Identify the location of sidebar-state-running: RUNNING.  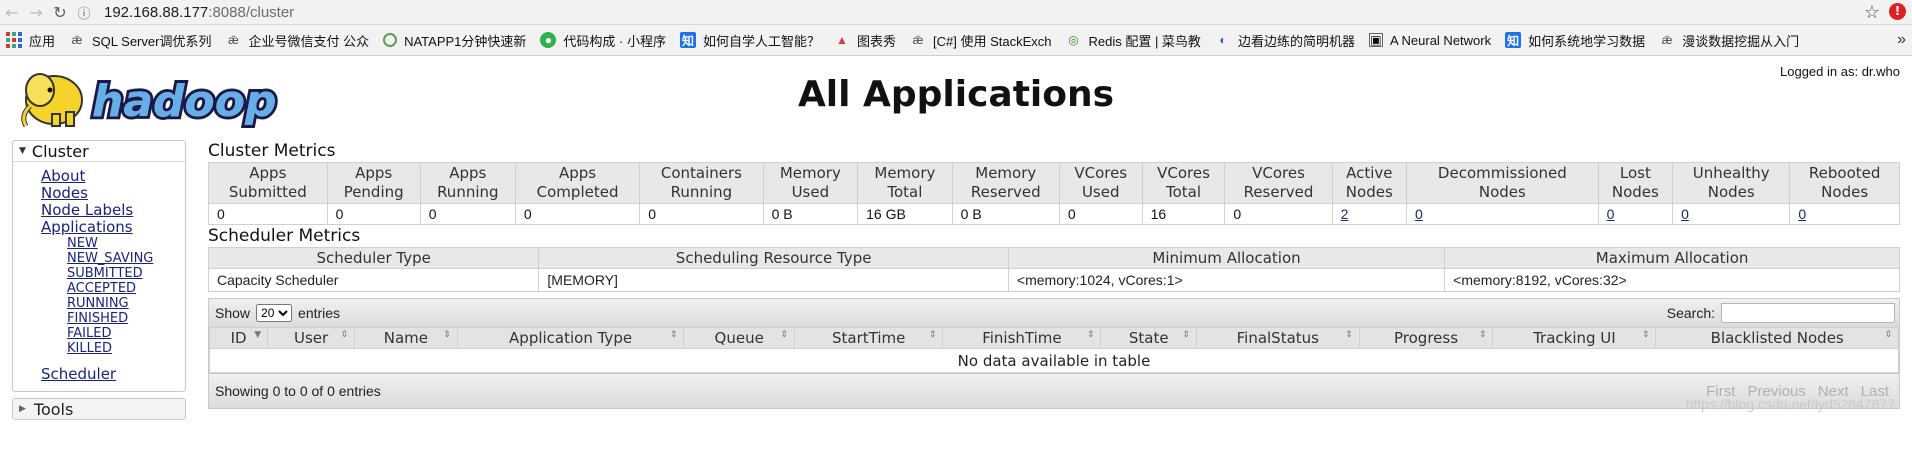
(126, 303).